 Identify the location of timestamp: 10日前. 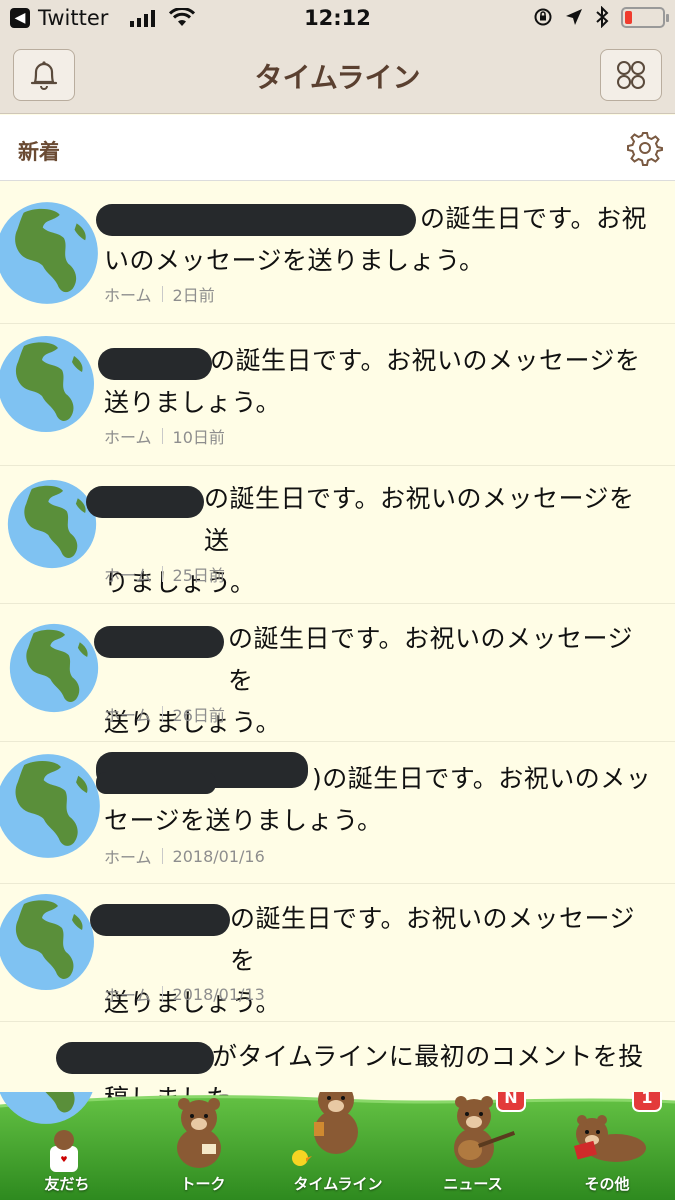
(198, 437).